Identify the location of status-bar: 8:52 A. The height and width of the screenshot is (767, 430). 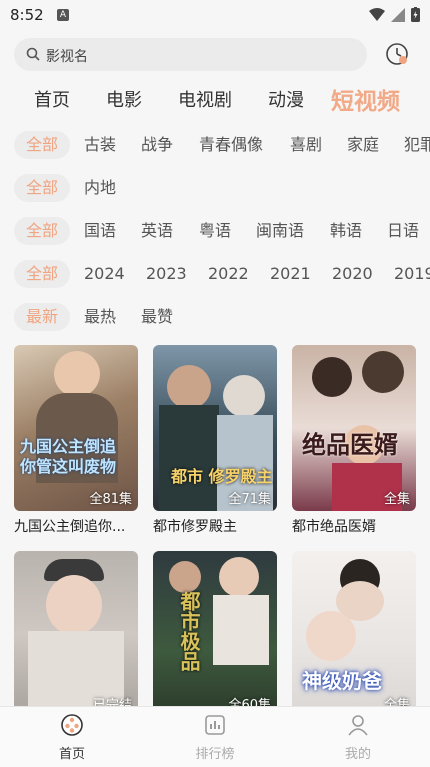
(215, 15).